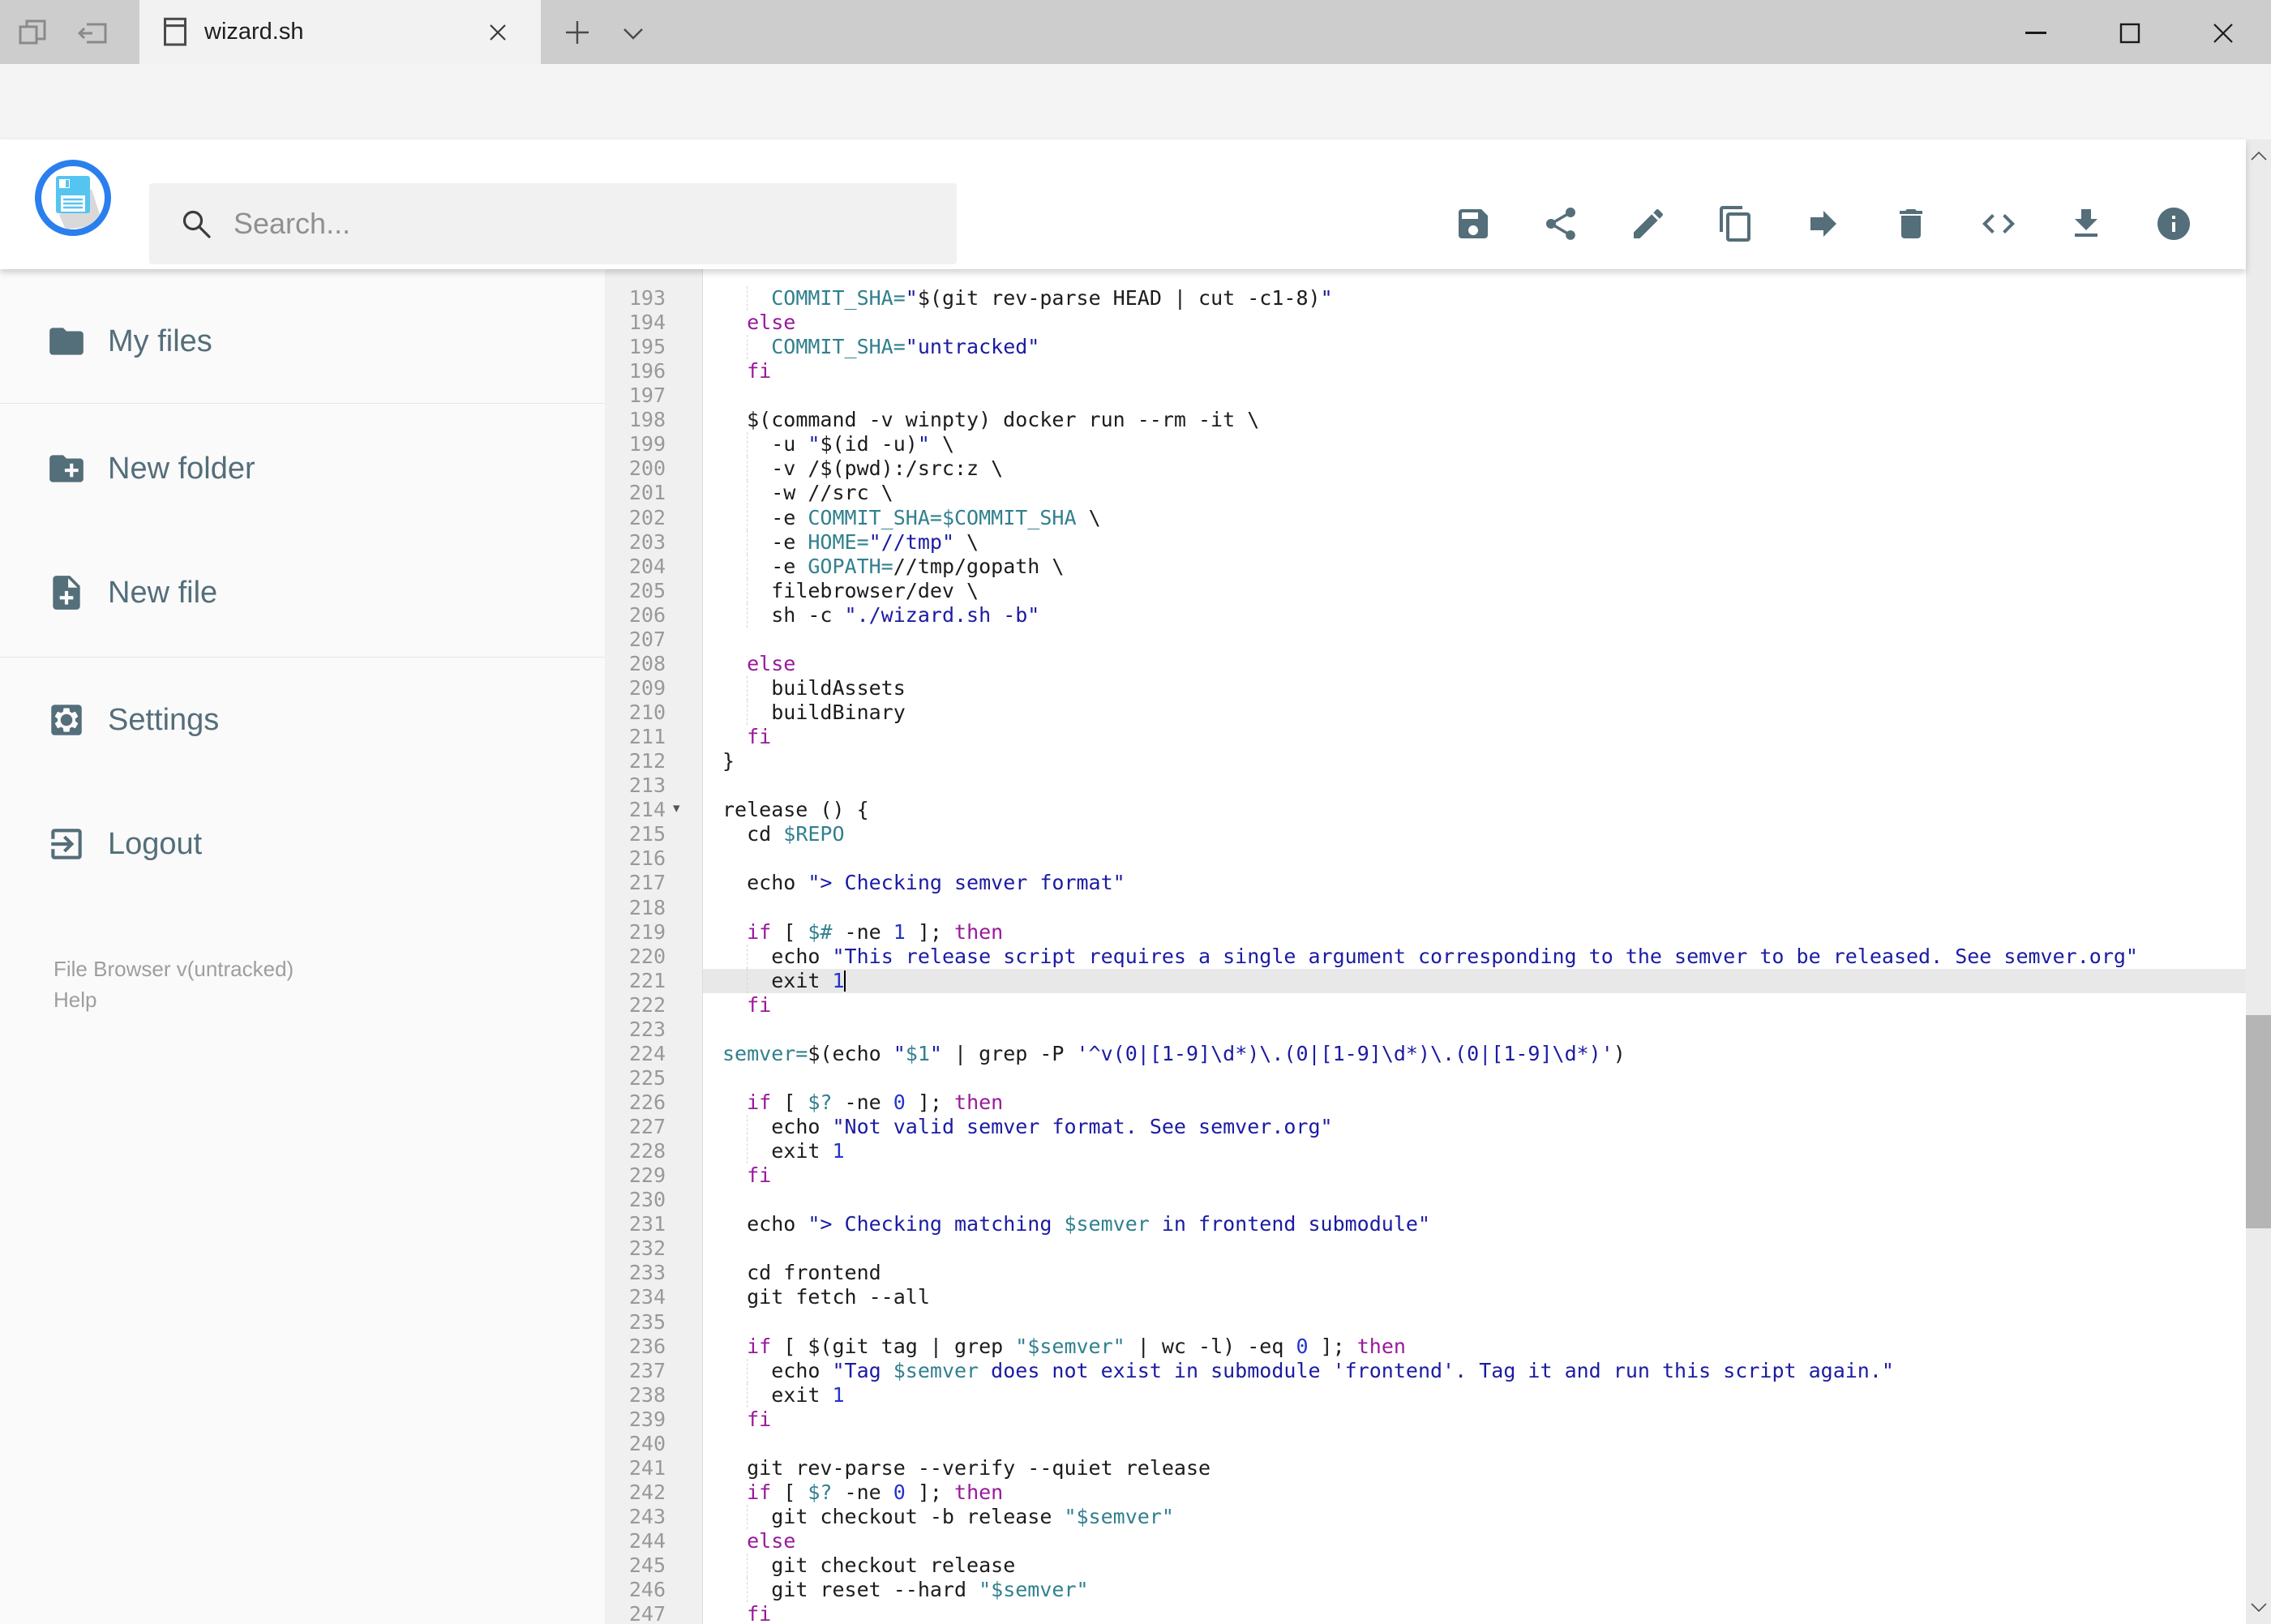  I want to click on line-number: 239, so click(647, 1419).